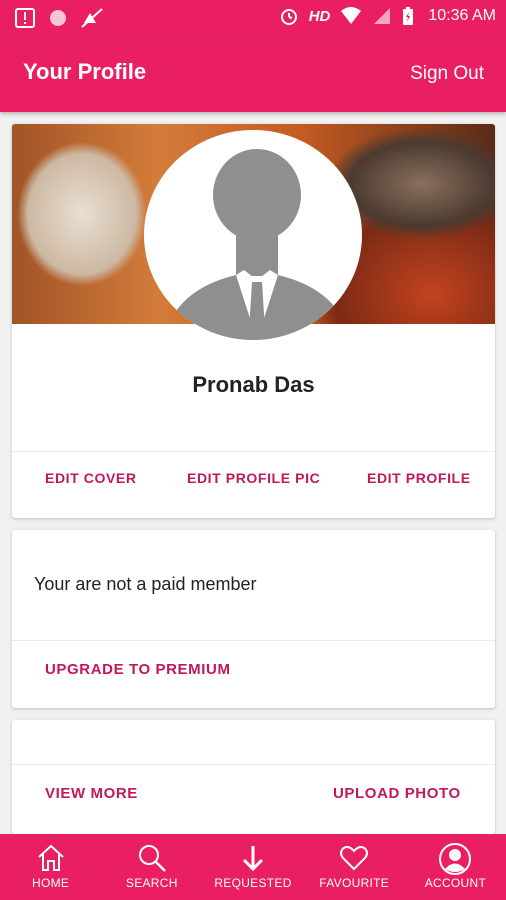 Image resolution: width=506 pixels, height=900 pixels. What do you see at coordinates (253, 384) in the screenshot?
I see `profile-name: Pronab Das` at bounding box center [253, 384].